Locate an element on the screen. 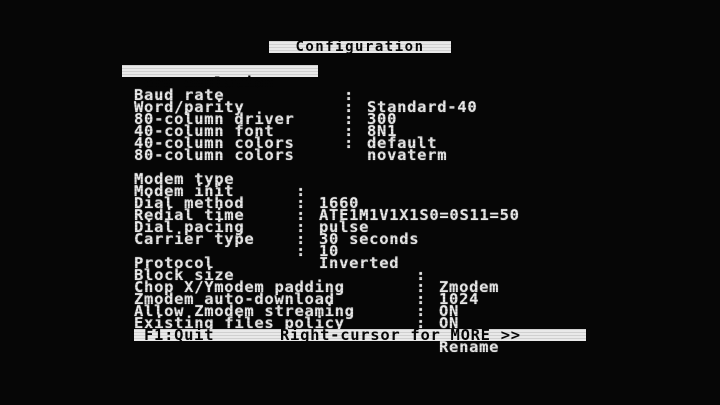  option-zmodem-streaming: Allow Zmodem streaming : ON is located at coordinates (296, 318).